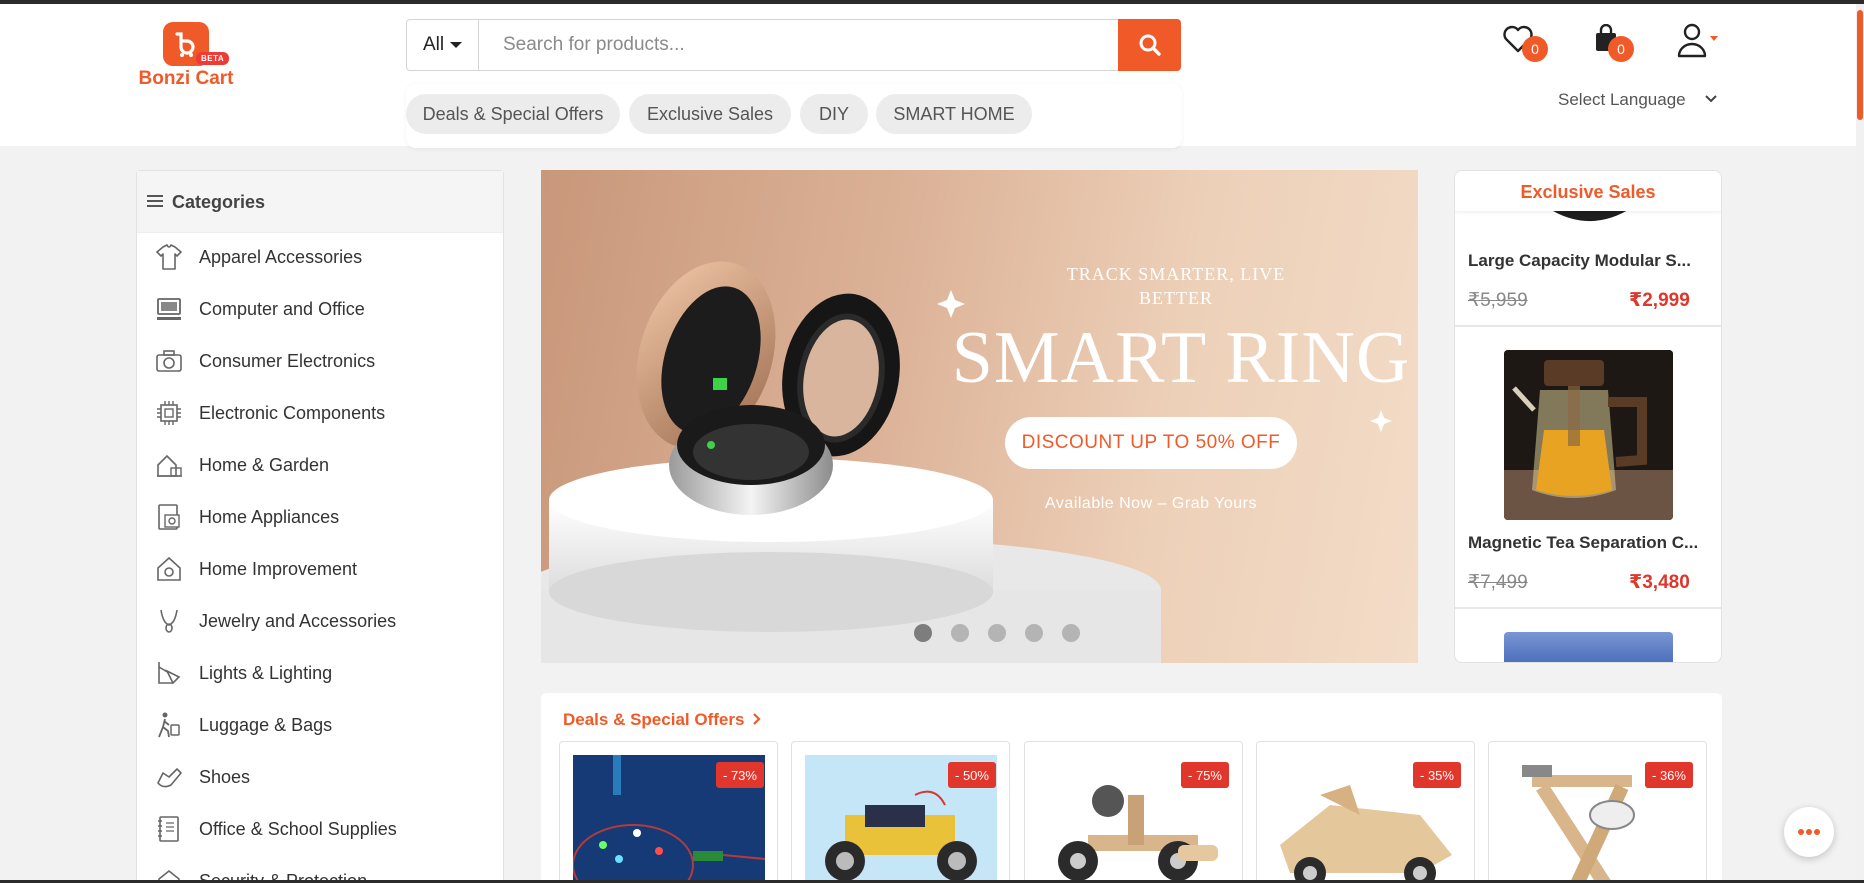  I want to click on category-item: Jewelry and Accessories, so click(320, 623).